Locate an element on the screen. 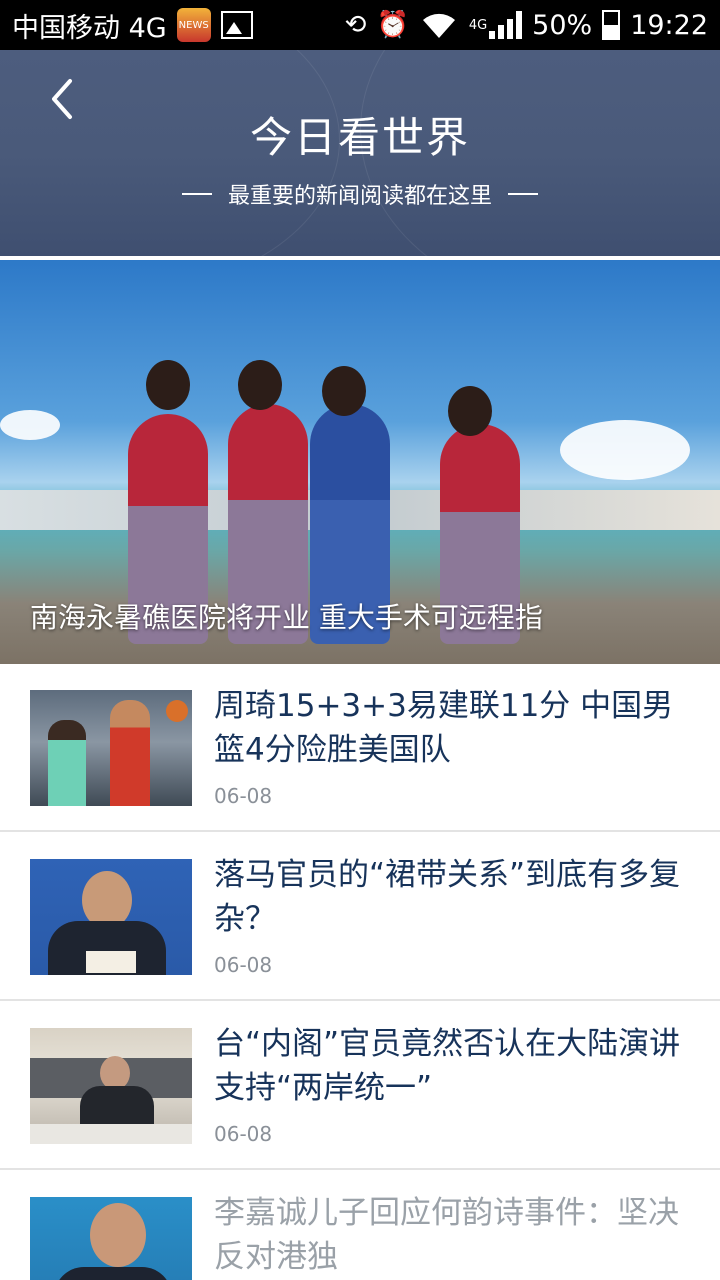  page-title: 今日看世界 is located at coordinates (359, 137).